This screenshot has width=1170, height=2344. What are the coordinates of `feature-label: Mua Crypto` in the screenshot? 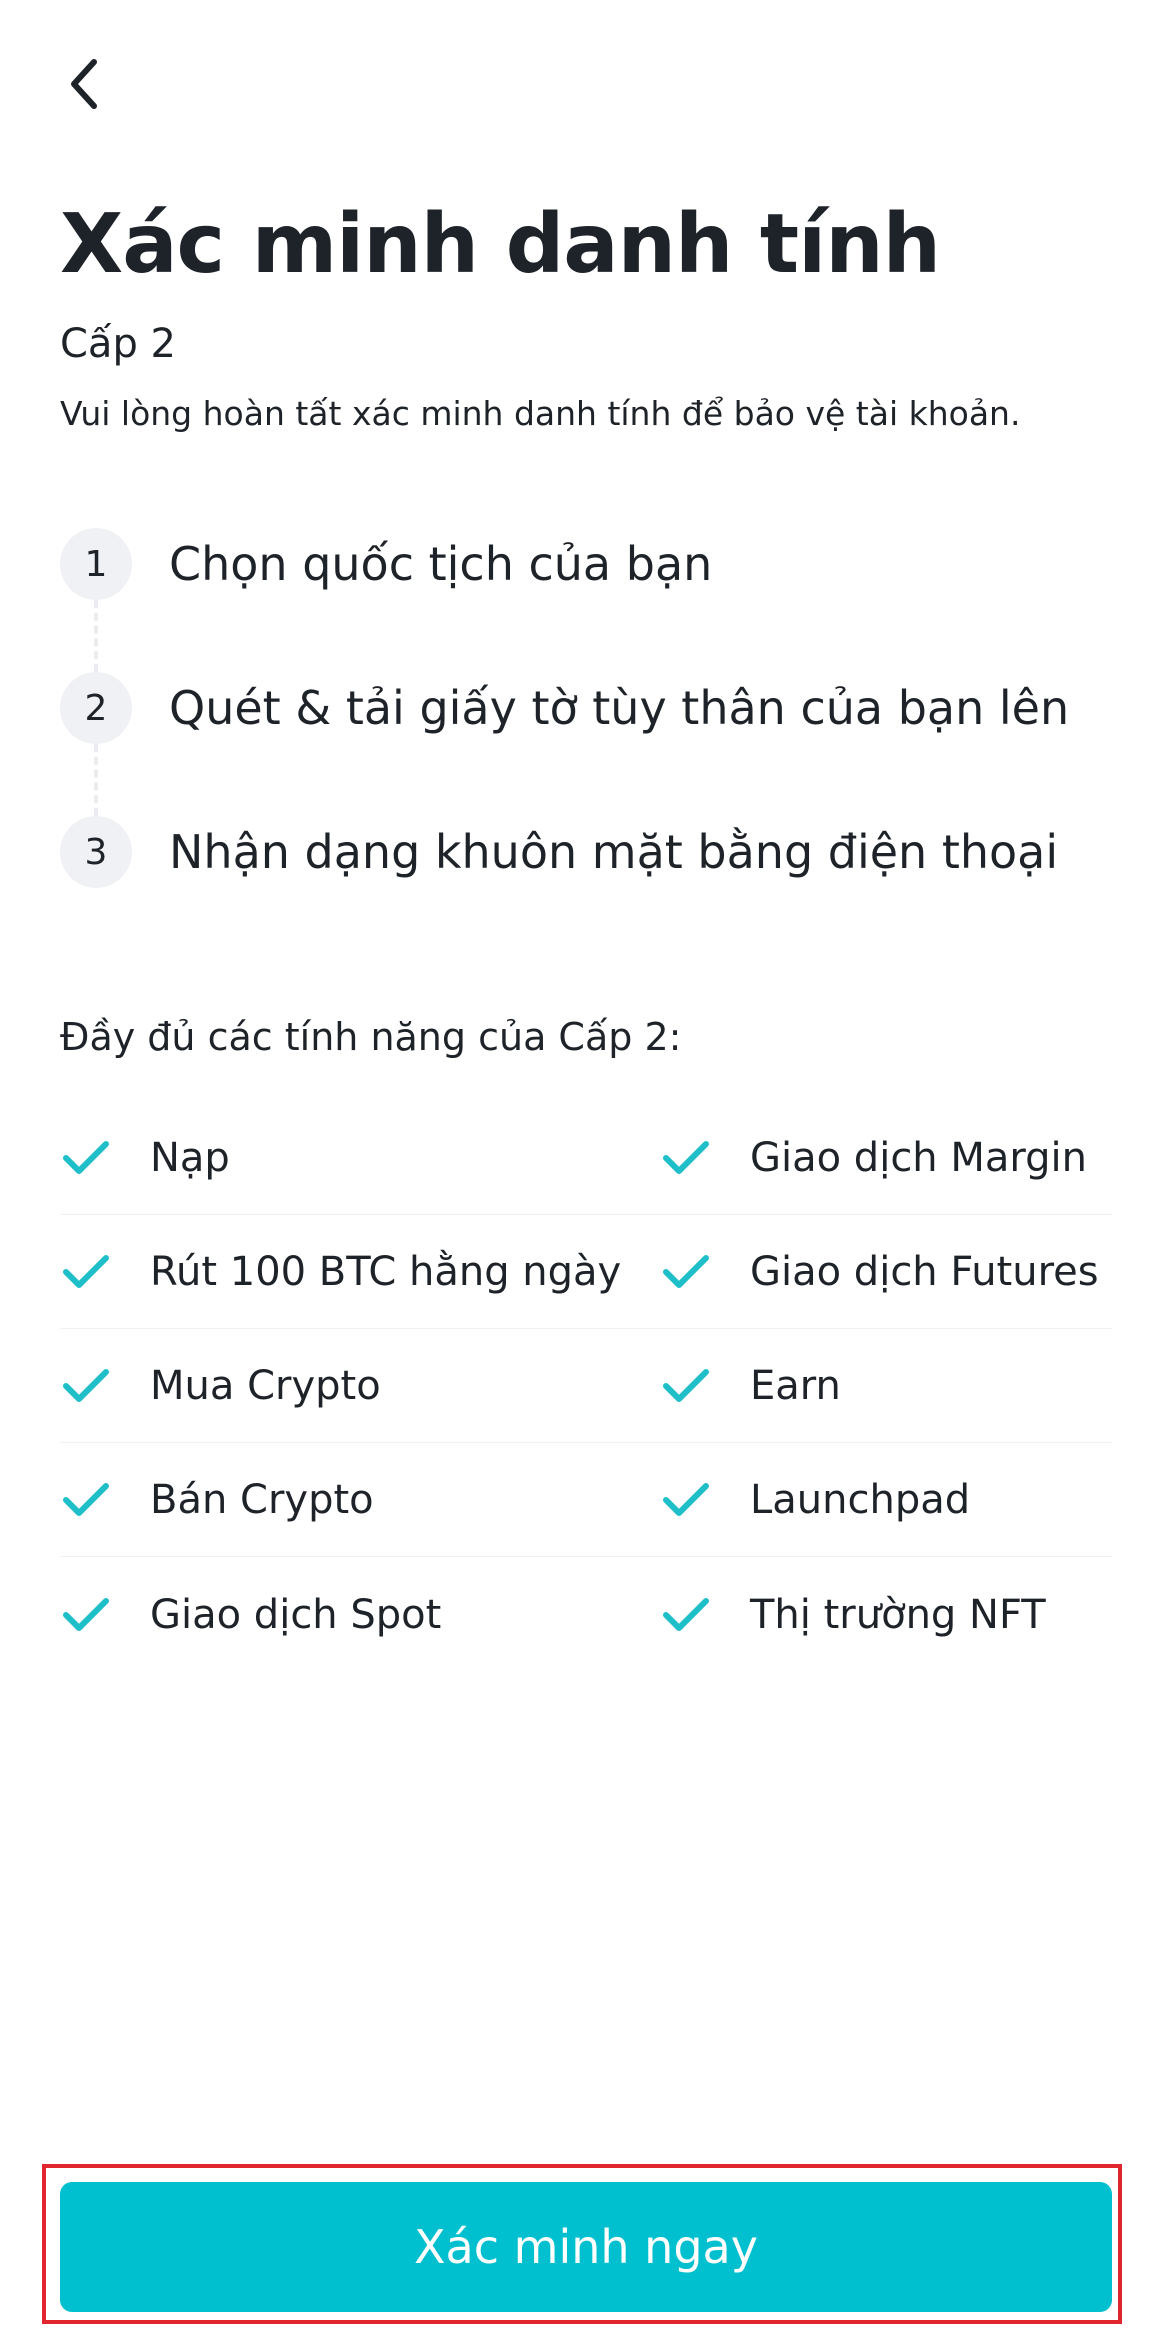 It's located at (265, 1386).